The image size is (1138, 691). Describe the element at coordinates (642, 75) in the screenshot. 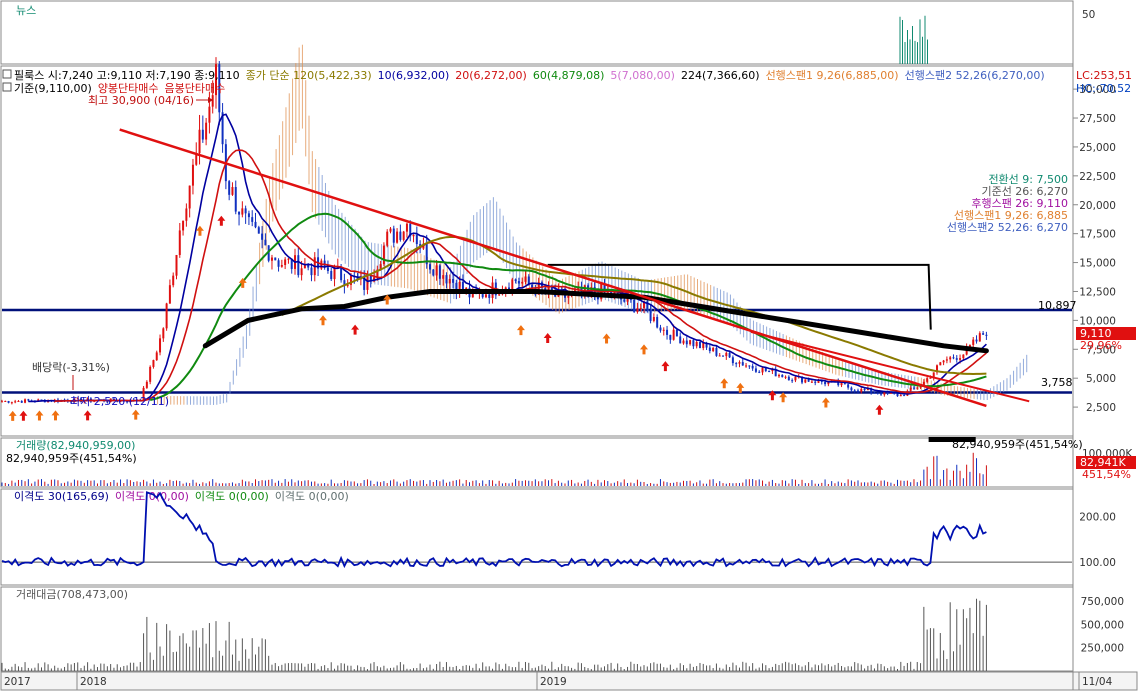

I see `header-item: 5(7,080,00)` at that location.